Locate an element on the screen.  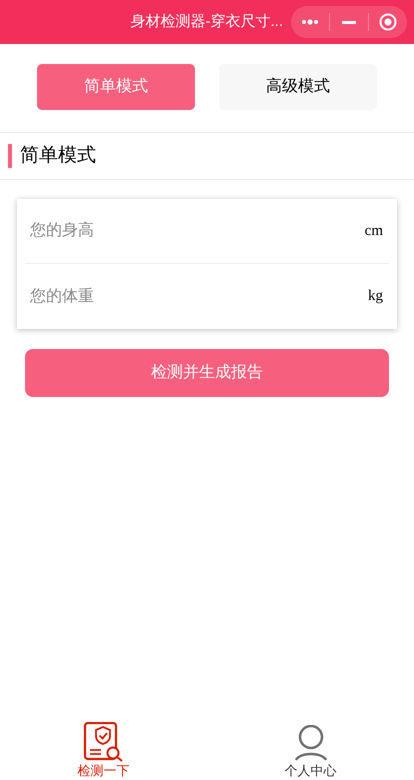
input-field: 您的身高 is located at coordinates (197, 231).